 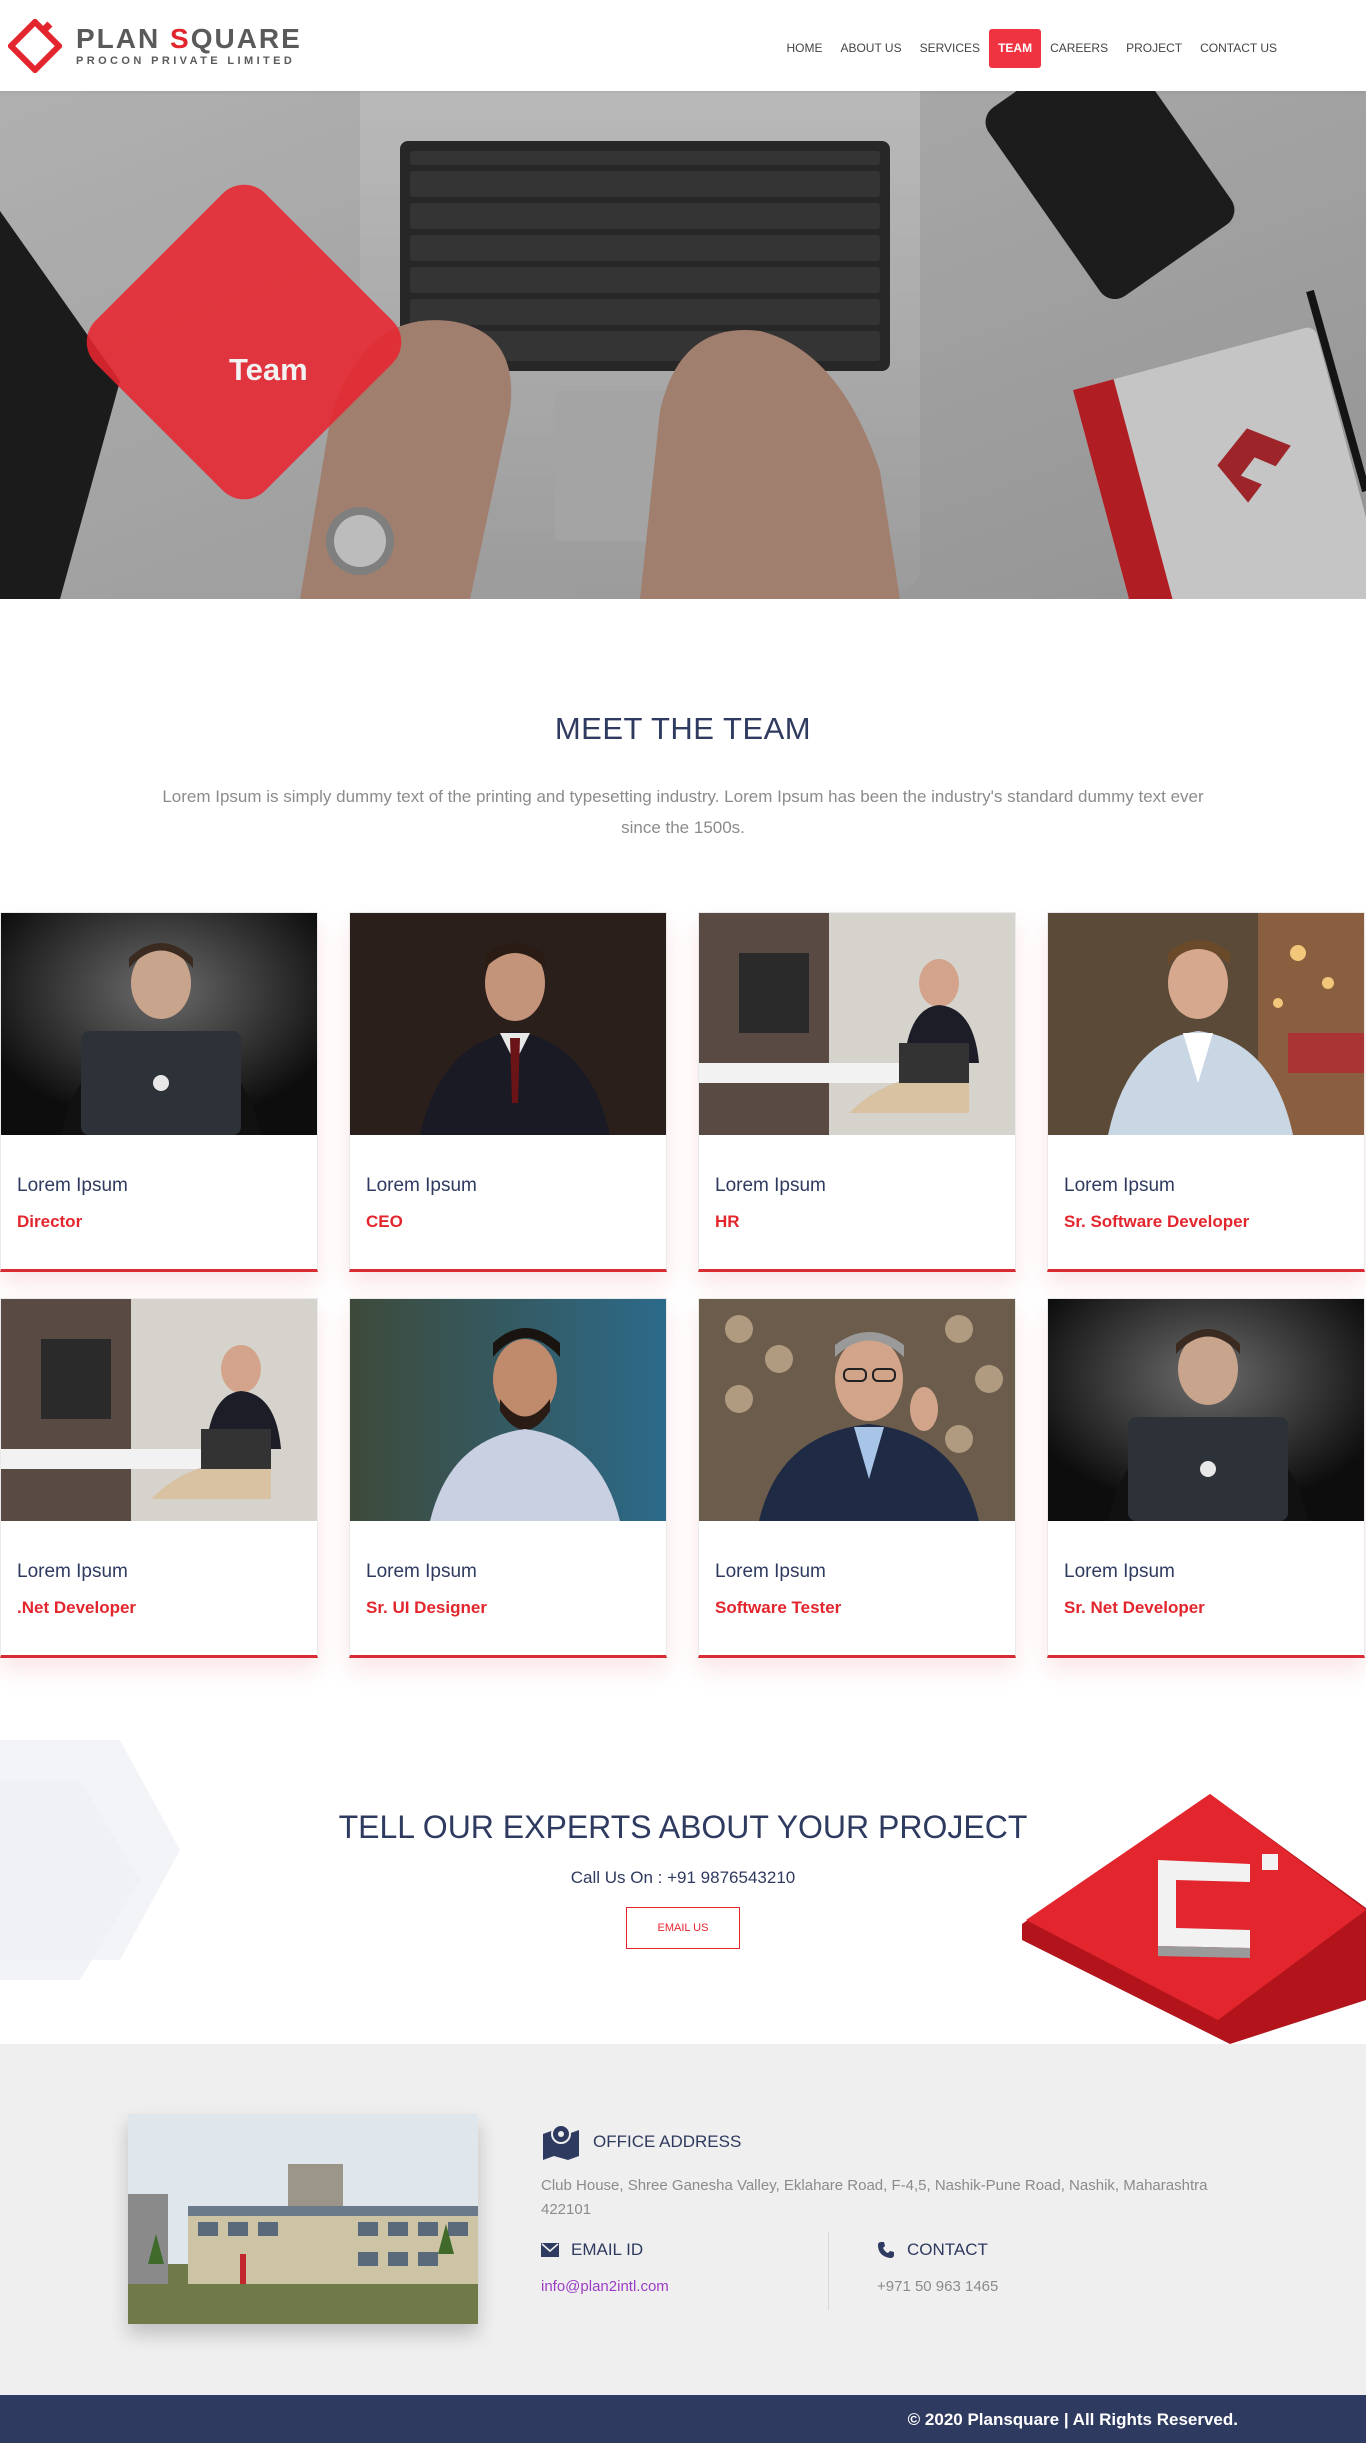 What do you see at coordinates (683, 2419) in the screenshot?
I see `footer-bar: © 2020 Plansquare | All Rights Reserved.` at bounding box center [683, 2419].